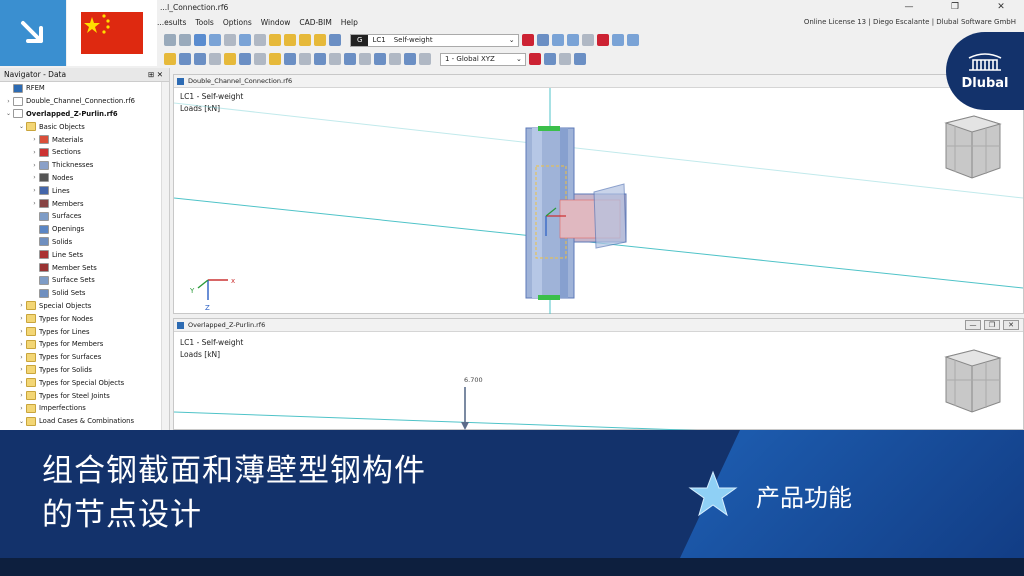 The height and width of the screenshot is (576, 1024). Describe the element at coordinates (320, 59) in the screenshot. I see `rotate-icon` at that location.